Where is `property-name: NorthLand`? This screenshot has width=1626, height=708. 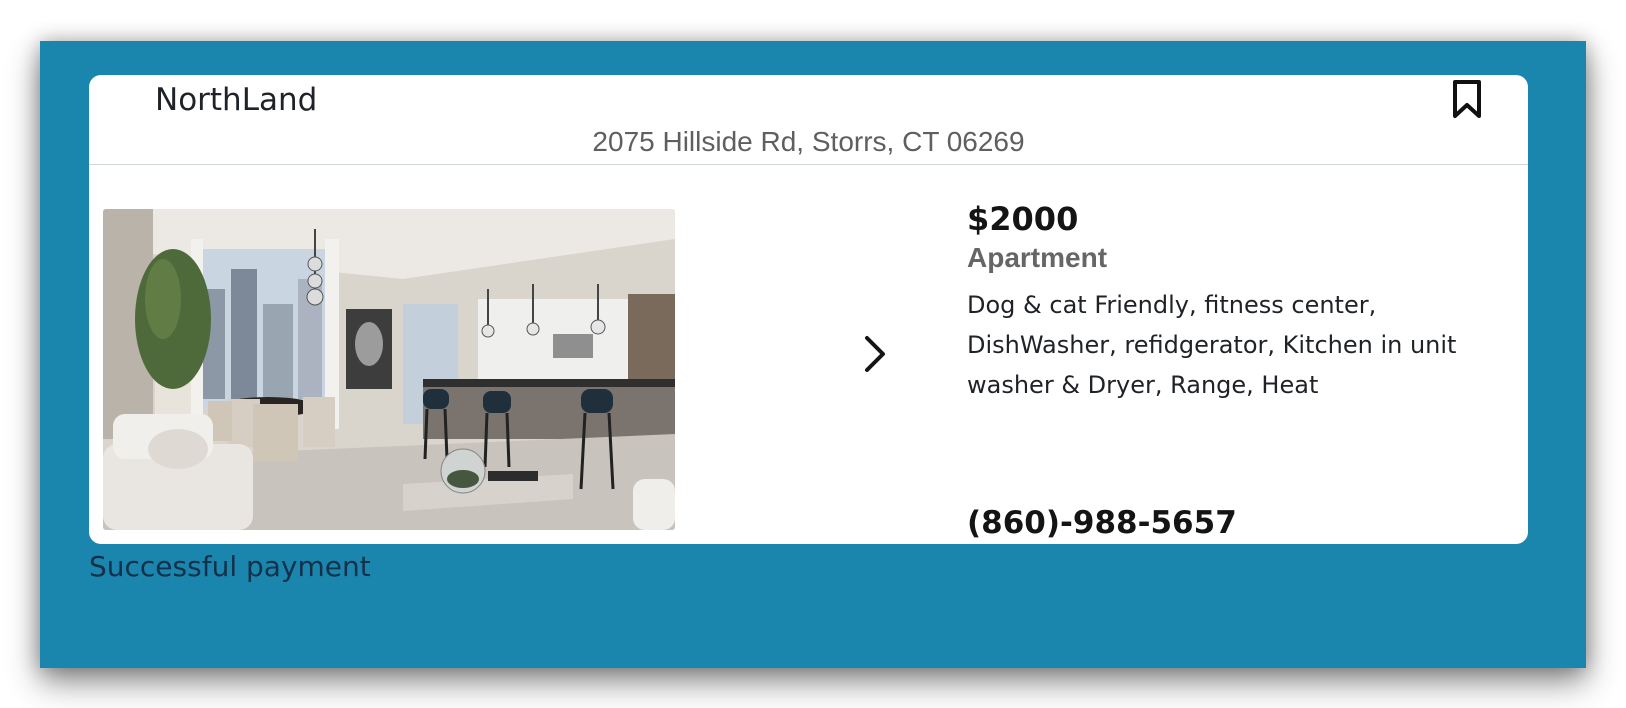 property-name: NorthLand is located at coordinates (236, 100).